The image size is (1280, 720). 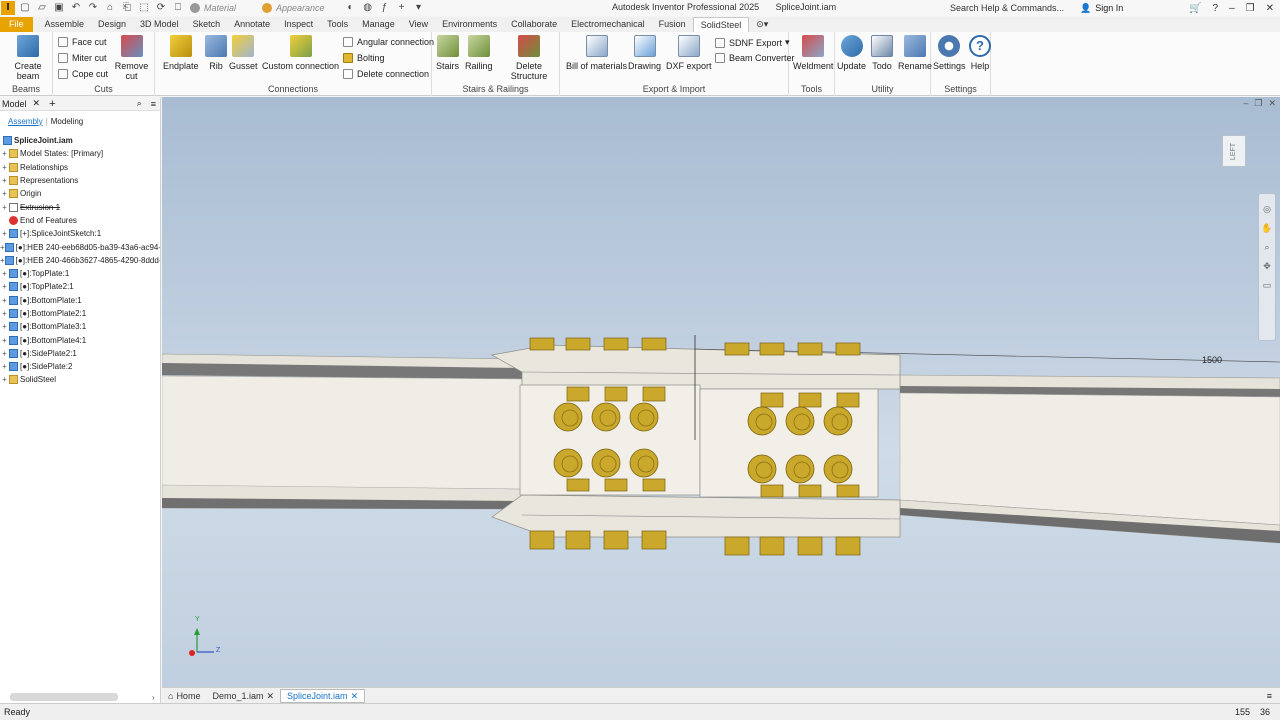 What do you see at coordinates (80, 206) in the screenshot?
I see `tree-item: + Extrusion 1` at bounding box center [80, 206].